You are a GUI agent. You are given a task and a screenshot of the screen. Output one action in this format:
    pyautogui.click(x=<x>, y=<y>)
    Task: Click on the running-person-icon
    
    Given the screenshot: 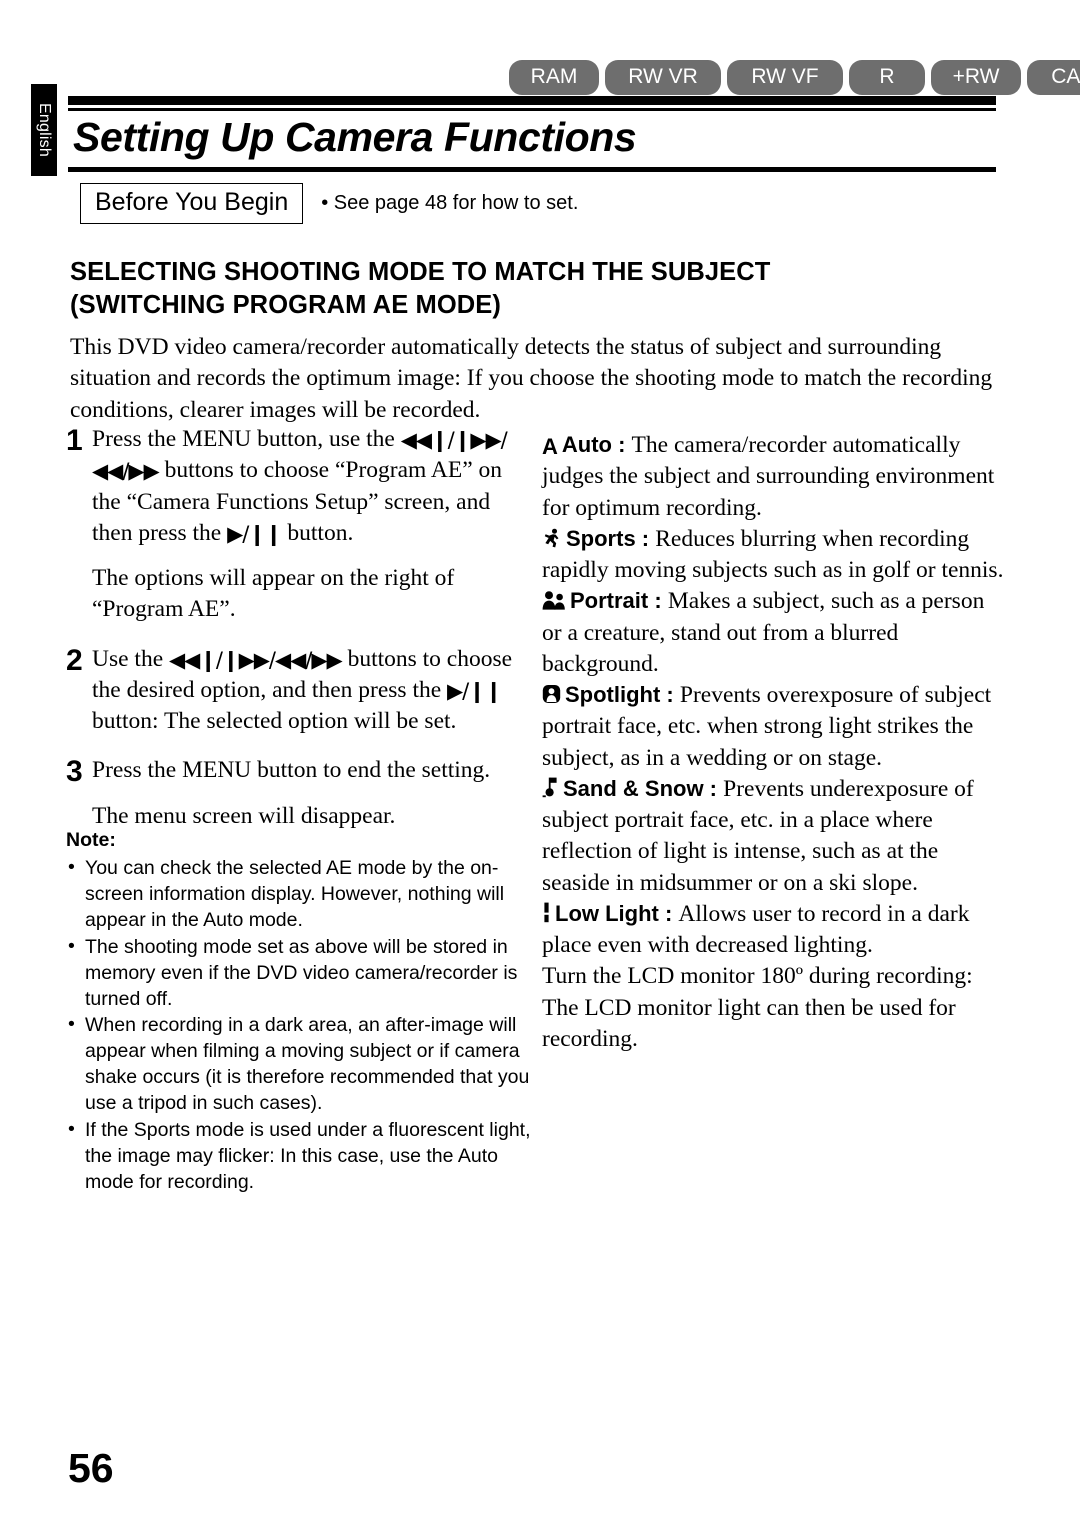 What is the action you would take?
    pyautogui.click(x=552, y=537)
    